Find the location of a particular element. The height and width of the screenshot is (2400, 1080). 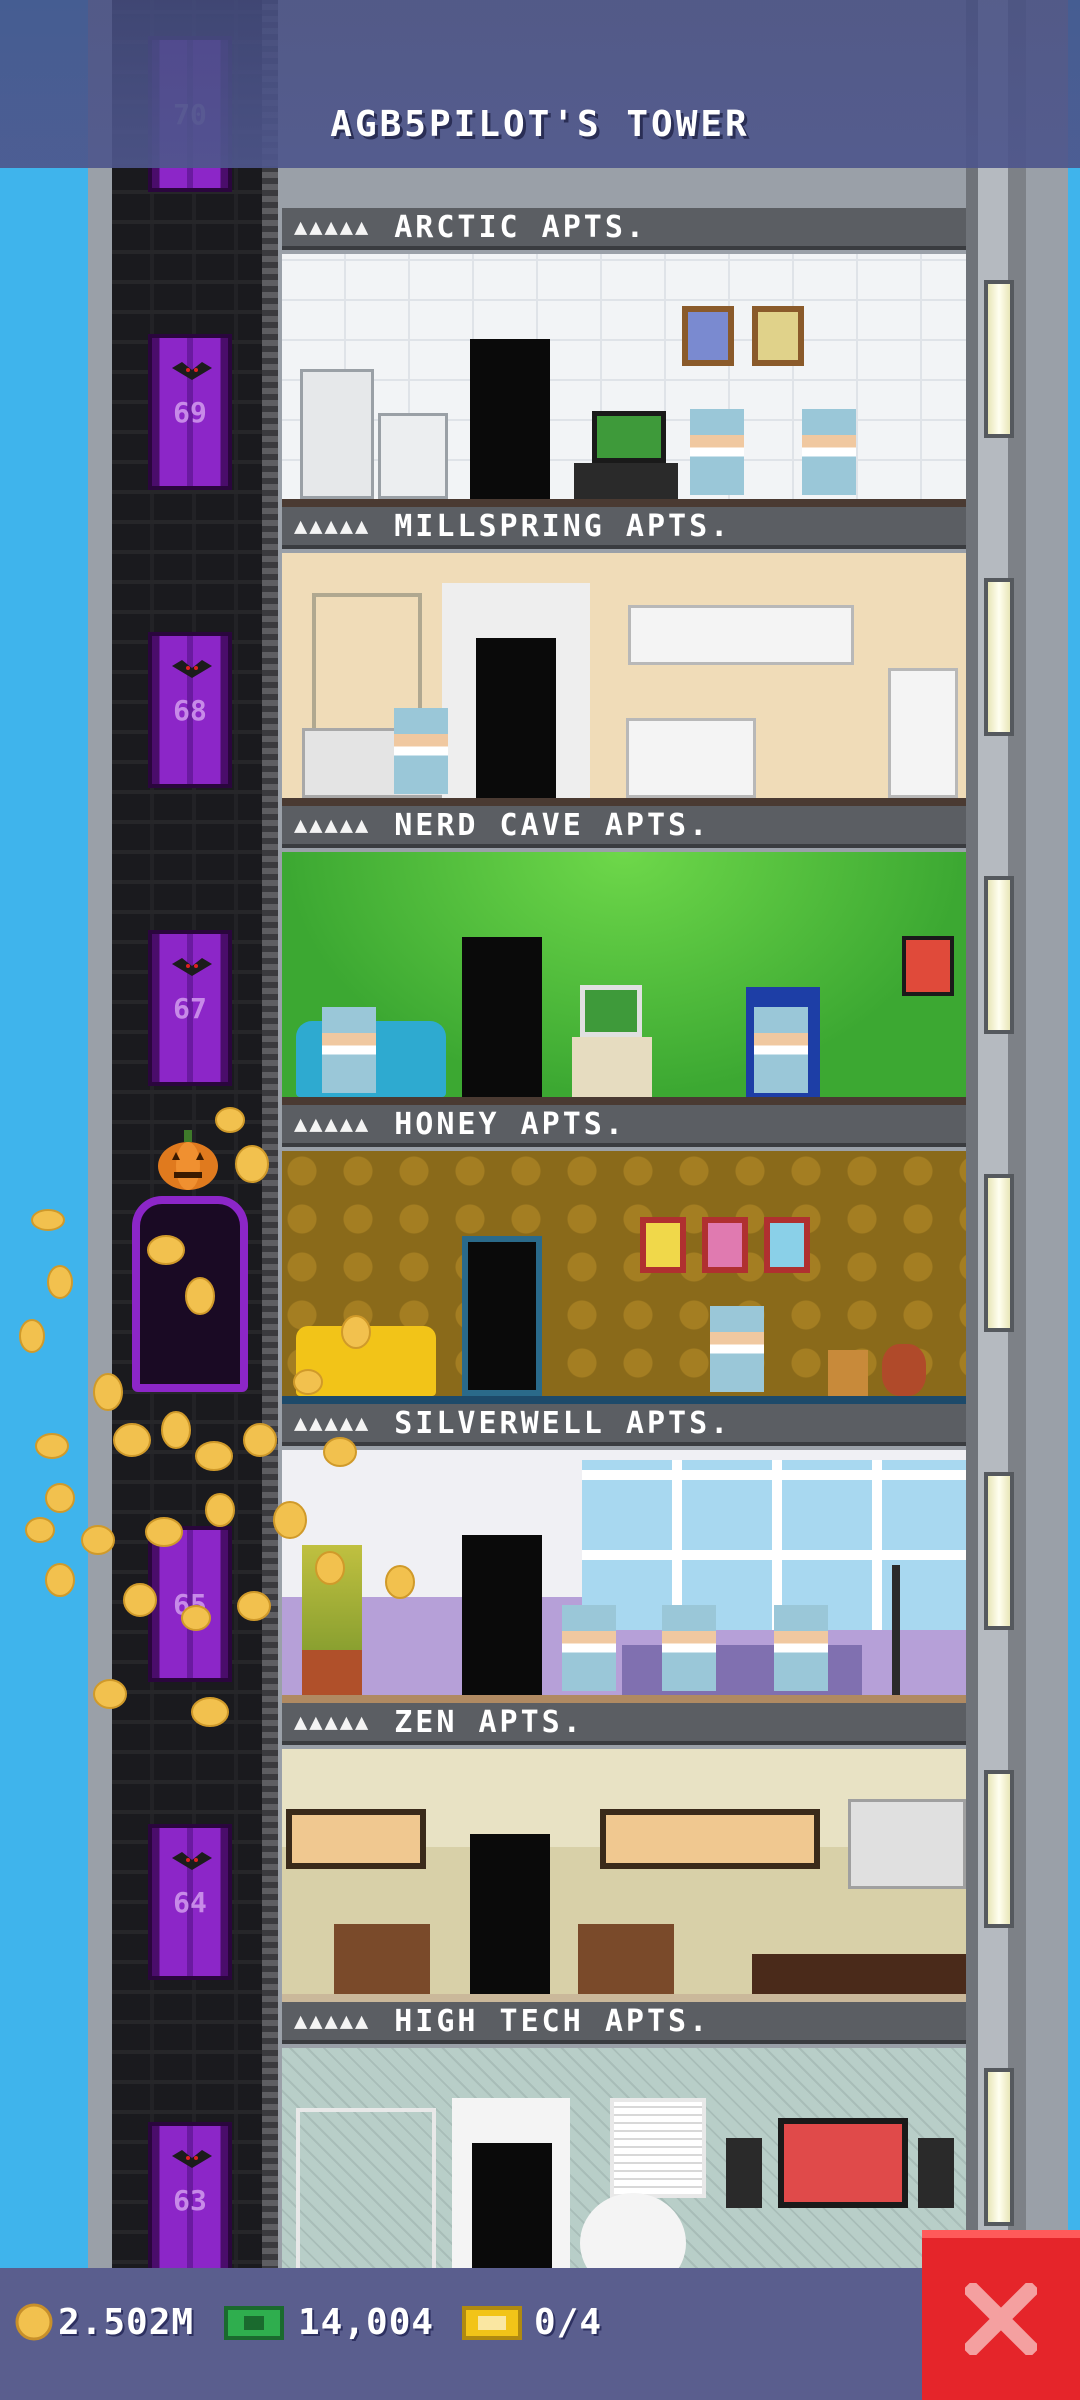

bux-counter: 14,004 is located at coordinates (328, 2322).